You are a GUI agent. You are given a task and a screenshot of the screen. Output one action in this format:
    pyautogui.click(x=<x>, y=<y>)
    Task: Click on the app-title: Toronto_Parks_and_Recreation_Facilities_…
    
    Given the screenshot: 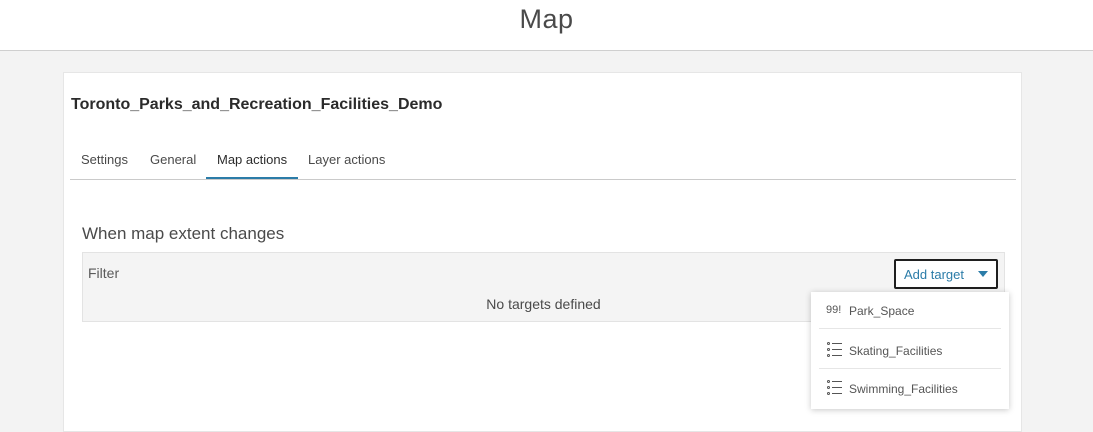 What is the action you would take?
    pyautogui.click(x=257, y=104)
    